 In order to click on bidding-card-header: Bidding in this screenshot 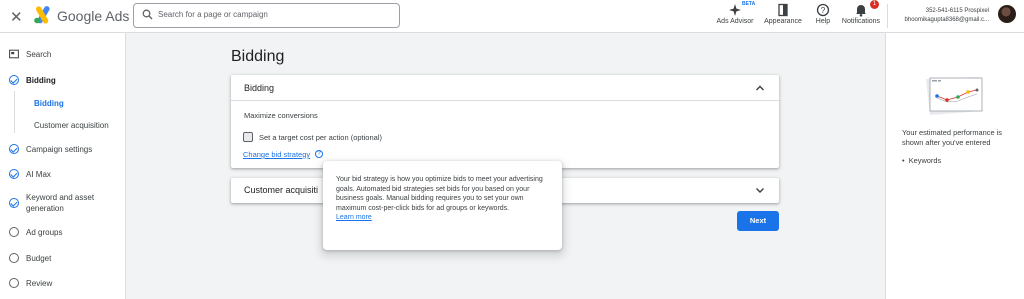, I will do `click(505, 88)`.